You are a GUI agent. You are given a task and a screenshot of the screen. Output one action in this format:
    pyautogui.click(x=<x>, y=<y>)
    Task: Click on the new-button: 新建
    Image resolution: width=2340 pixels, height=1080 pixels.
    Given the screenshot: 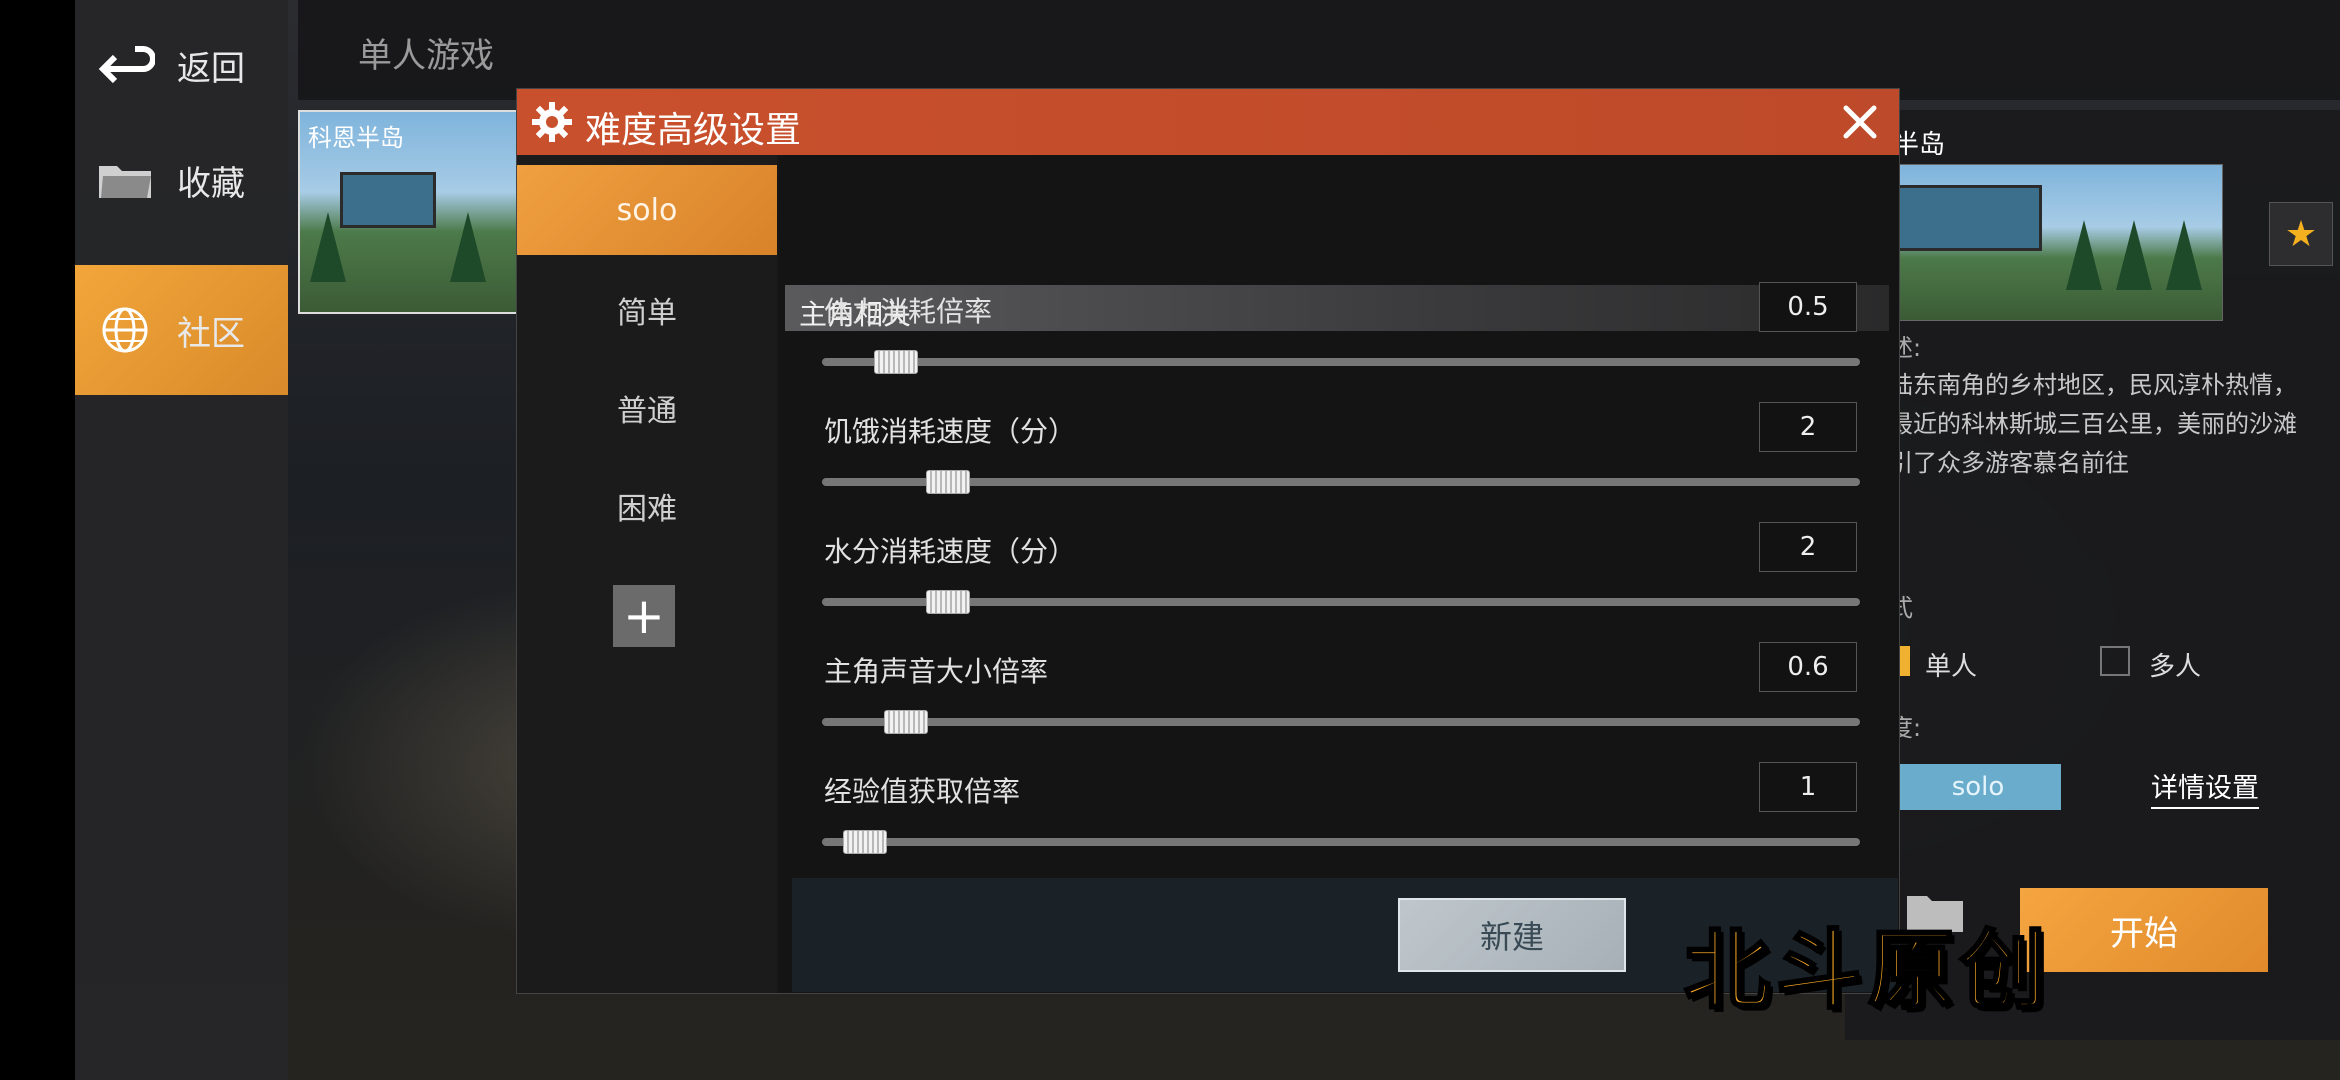 What is the action you would take?
    pyautogui.click(x=1512, y=935)
    